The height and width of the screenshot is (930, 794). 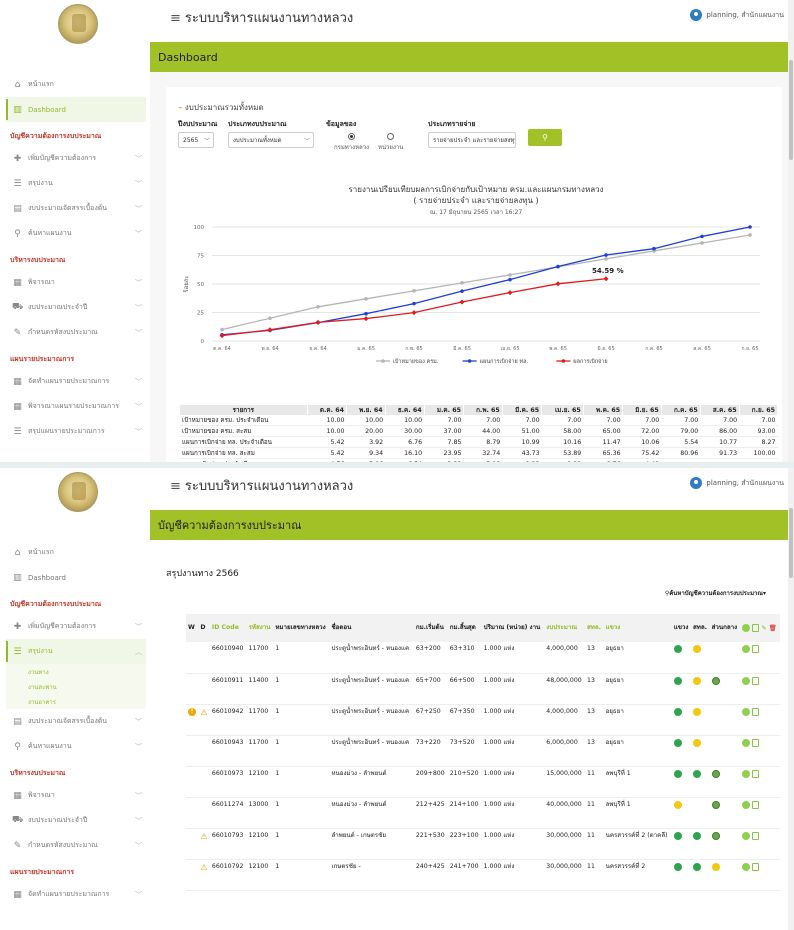 What do you see at coordinates (545, 137) in the screenshot?
I see `search-button: ⚲` at bounding box center [545, 137].